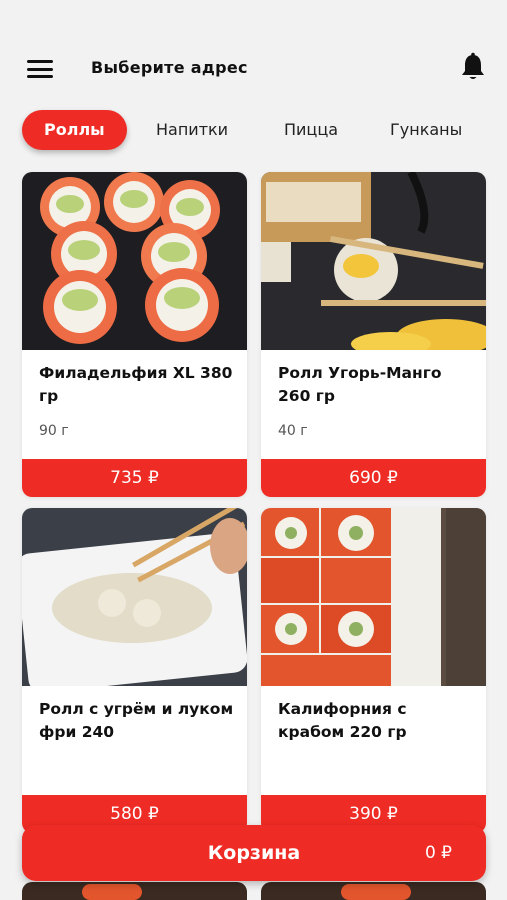  Describe the element at coordinates (438, 853) in the screenshot. I see `cart-total: 0 ₽` at that location.